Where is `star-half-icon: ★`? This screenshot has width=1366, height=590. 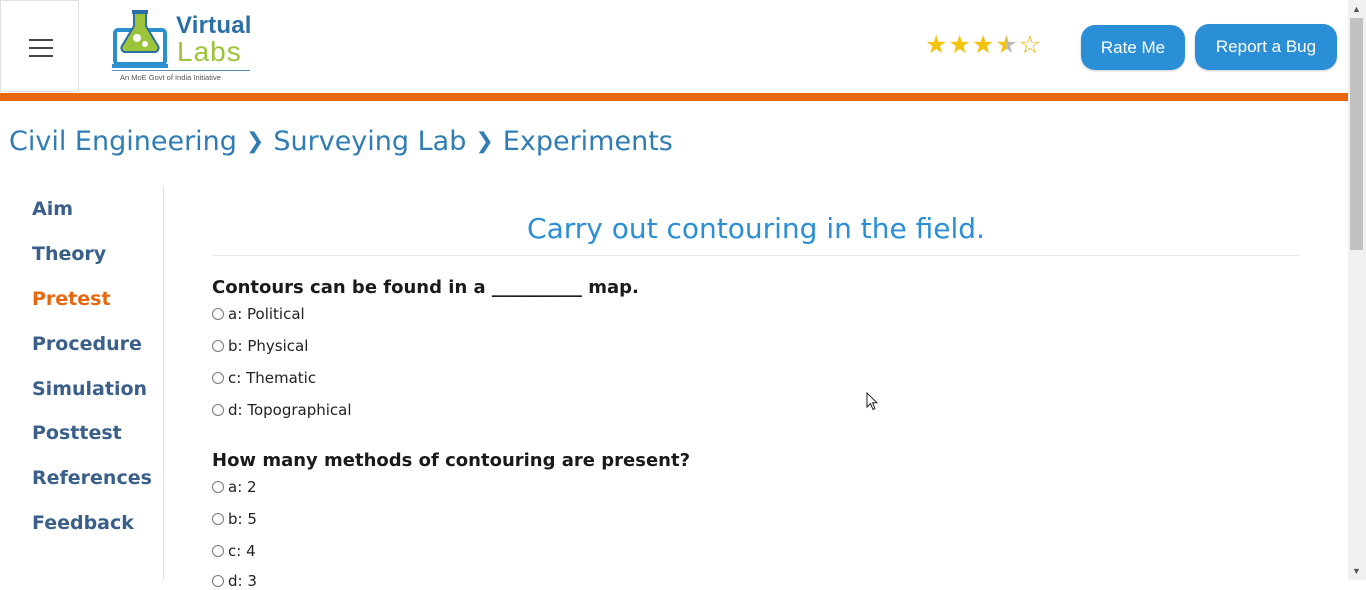 star-half-icon: ★ is located at coordinates (1006, 45).